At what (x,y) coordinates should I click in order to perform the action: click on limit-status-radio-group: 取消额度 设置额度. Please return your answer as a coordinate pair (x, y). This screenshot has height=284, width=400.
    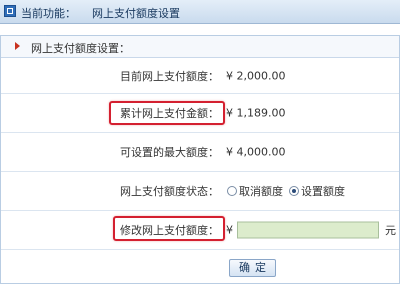
    Looking at the image, I should click on (289, 191).